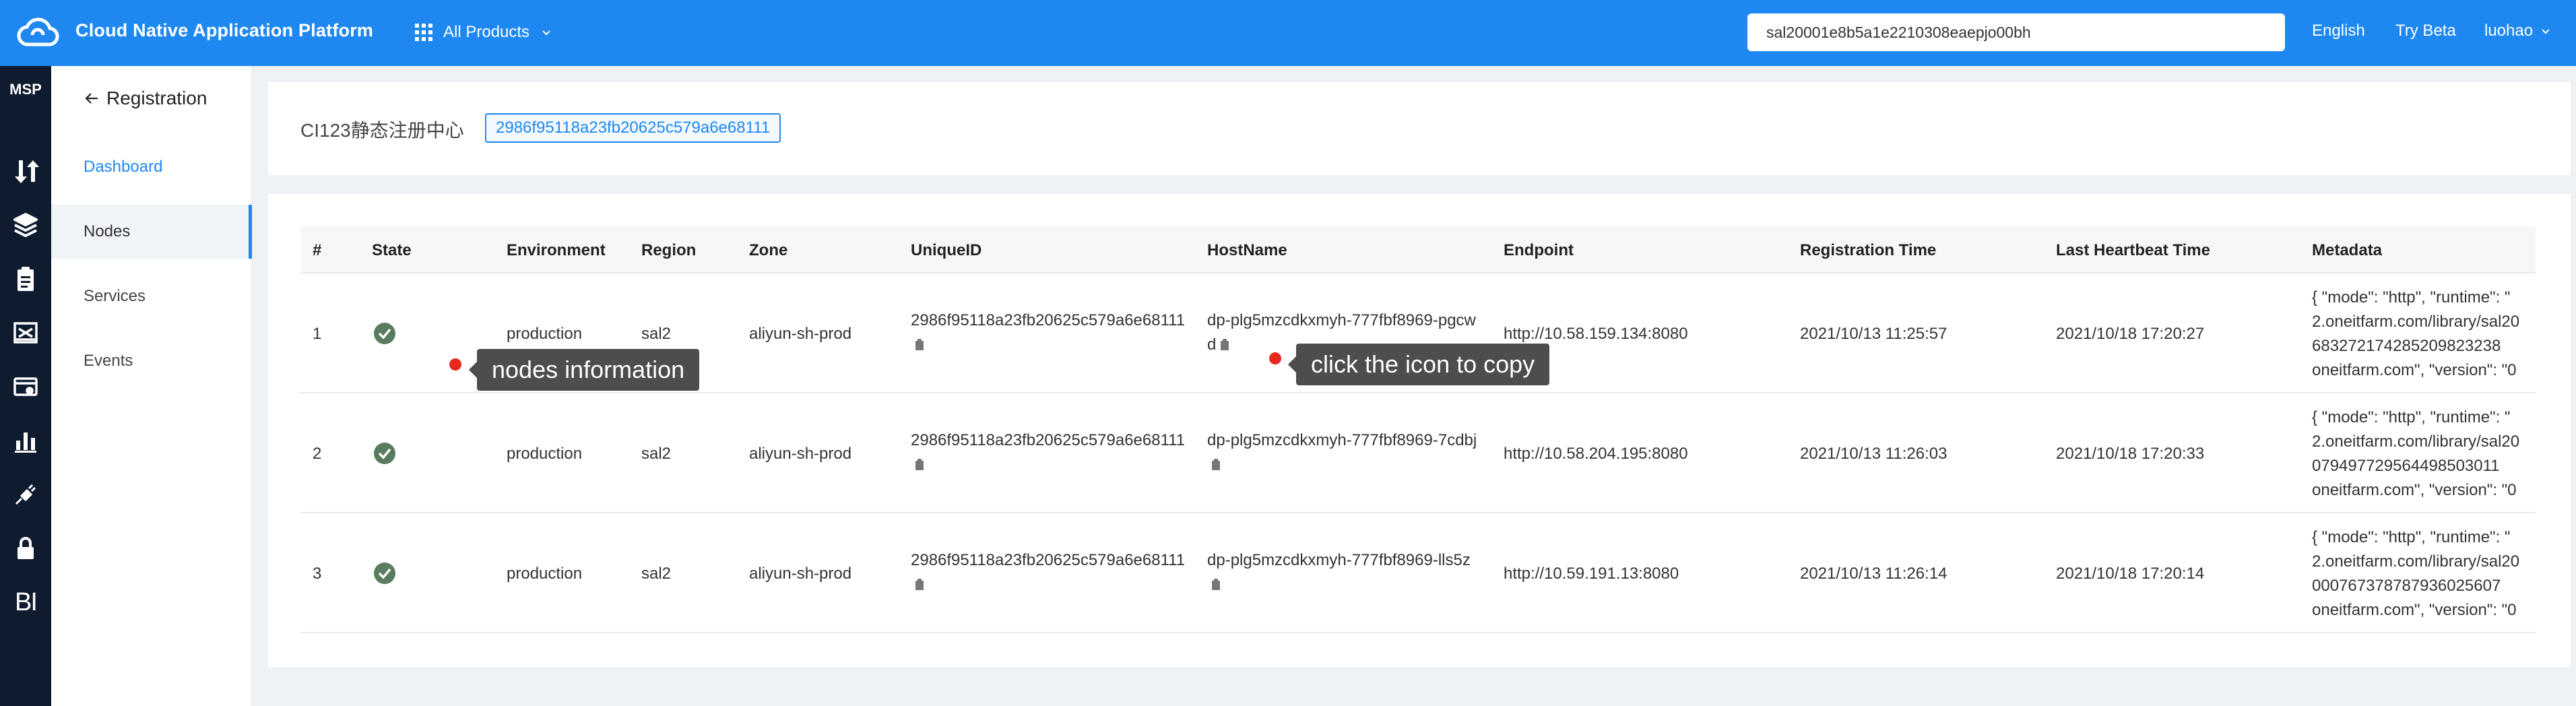 The height and width of the screenshot is (706, 2576). What do you see at coordinates (1342, 440) in the screenshot?
I see `hostname-text: dp-plg5mzcdkxmyh-777fbf8969-7cdbj` at bounding box center [1342, 440].